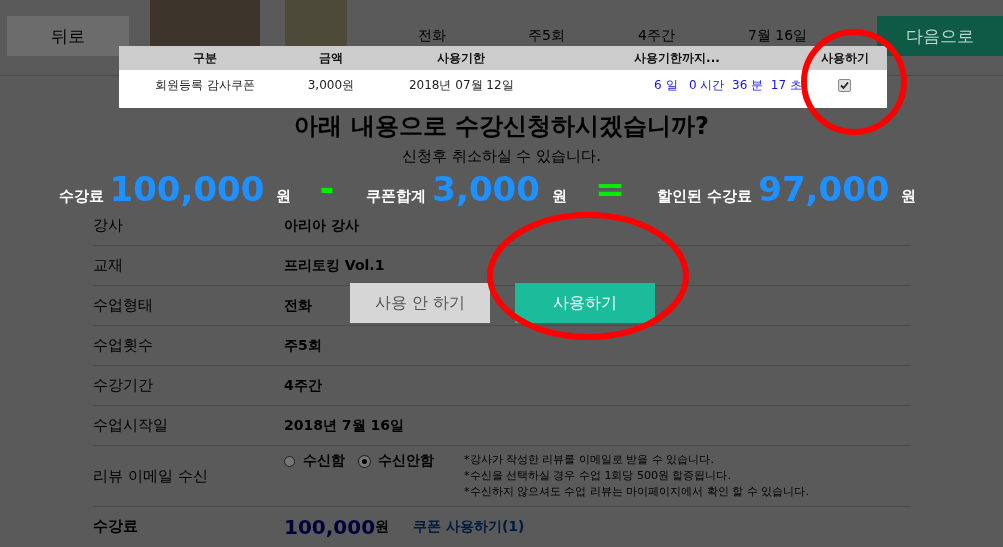  Describe the element at coordinates (68, 36) in the screenshot. I see `back-button: 뒤로` at that location.